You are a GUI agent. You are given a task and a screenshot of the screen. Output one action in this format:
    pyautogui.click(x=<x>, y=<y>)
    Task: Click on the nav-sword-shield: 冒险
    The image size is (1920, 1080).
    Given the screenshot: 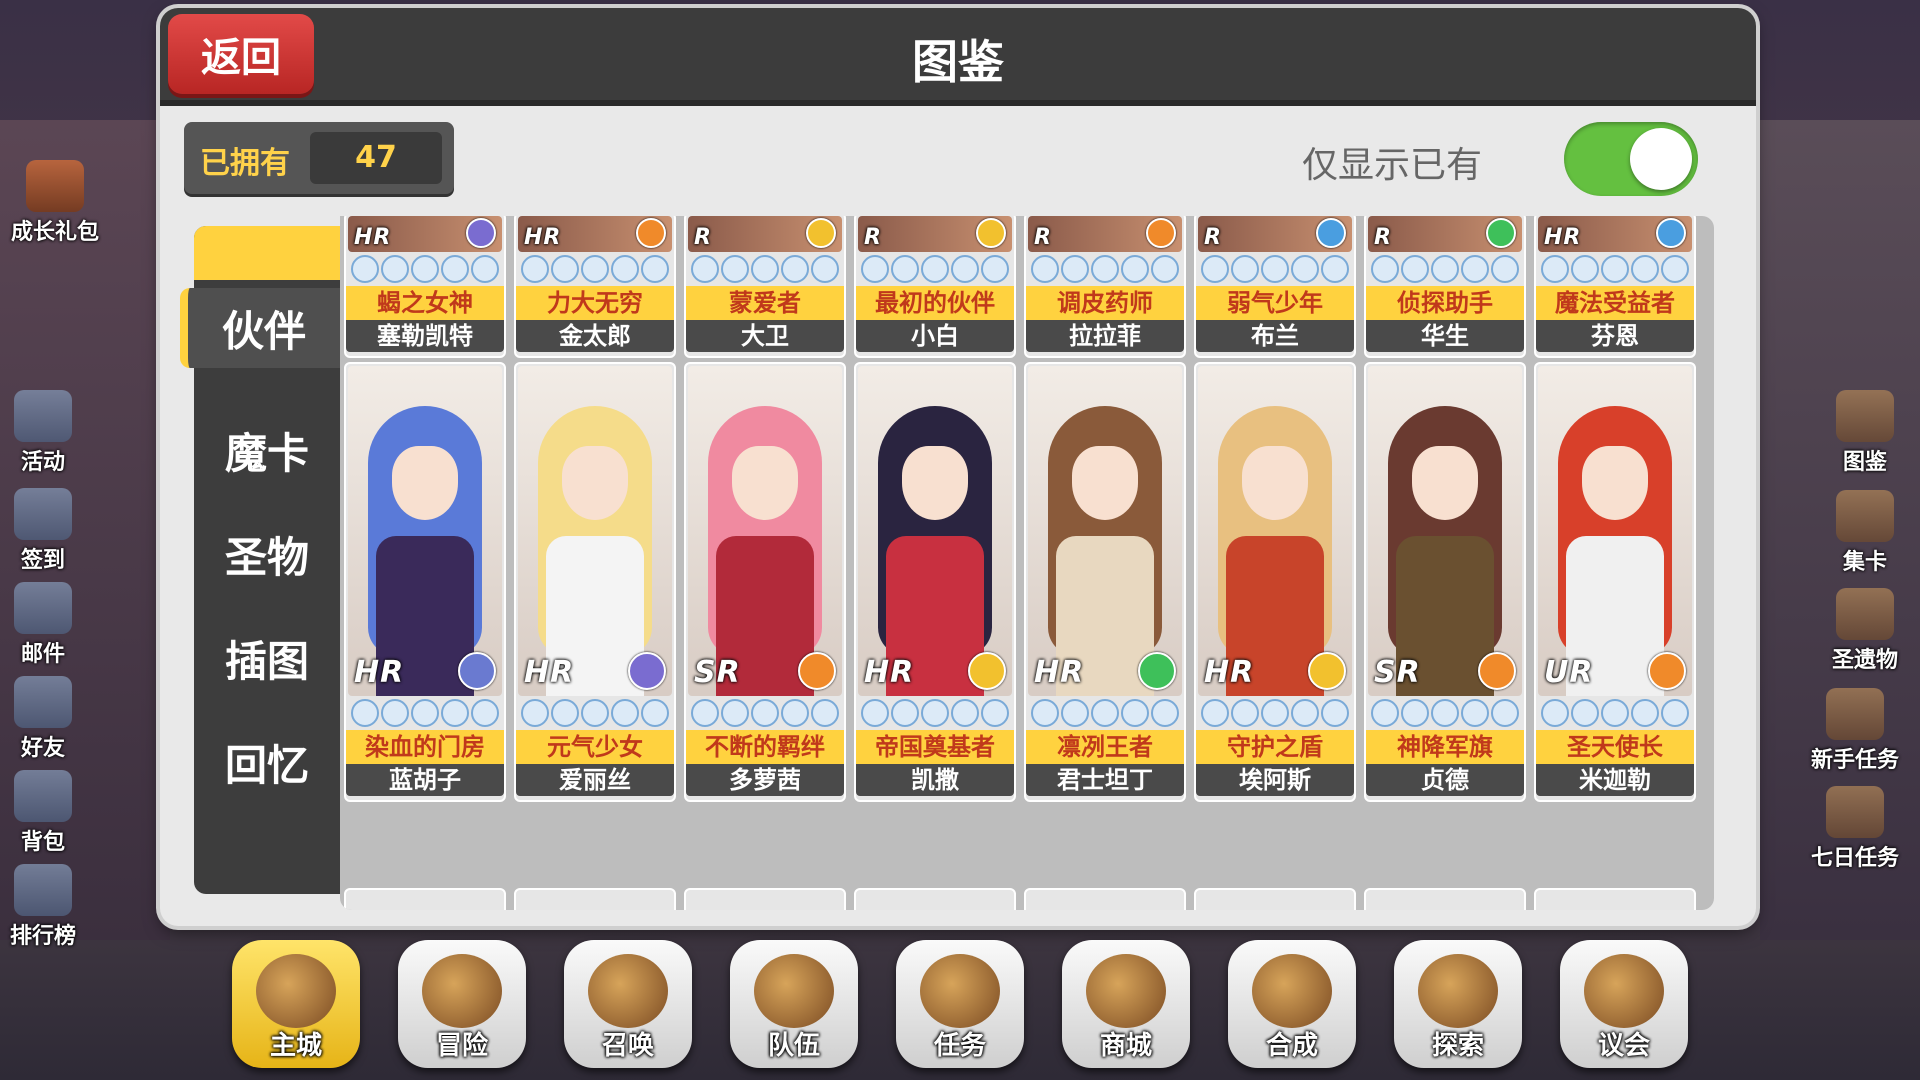 What is the action you would take?
    pyautogui.click(x=462, y=1004)
    